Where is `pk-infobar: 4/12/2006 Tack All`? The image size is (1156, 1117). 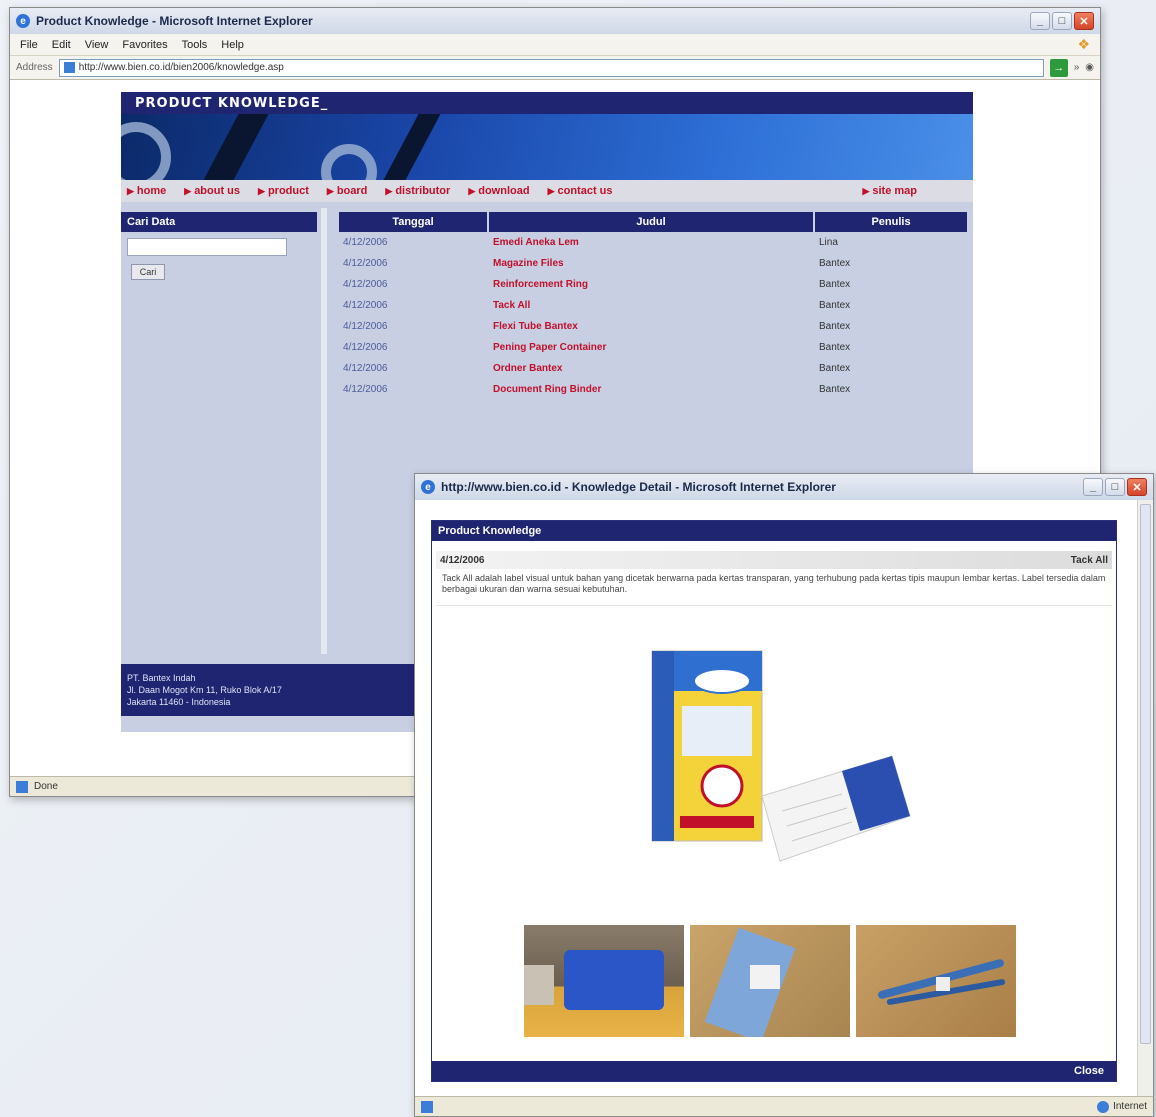 pk-infobar: 4/12/2006 Tack All is located at coordinates (774, 560).